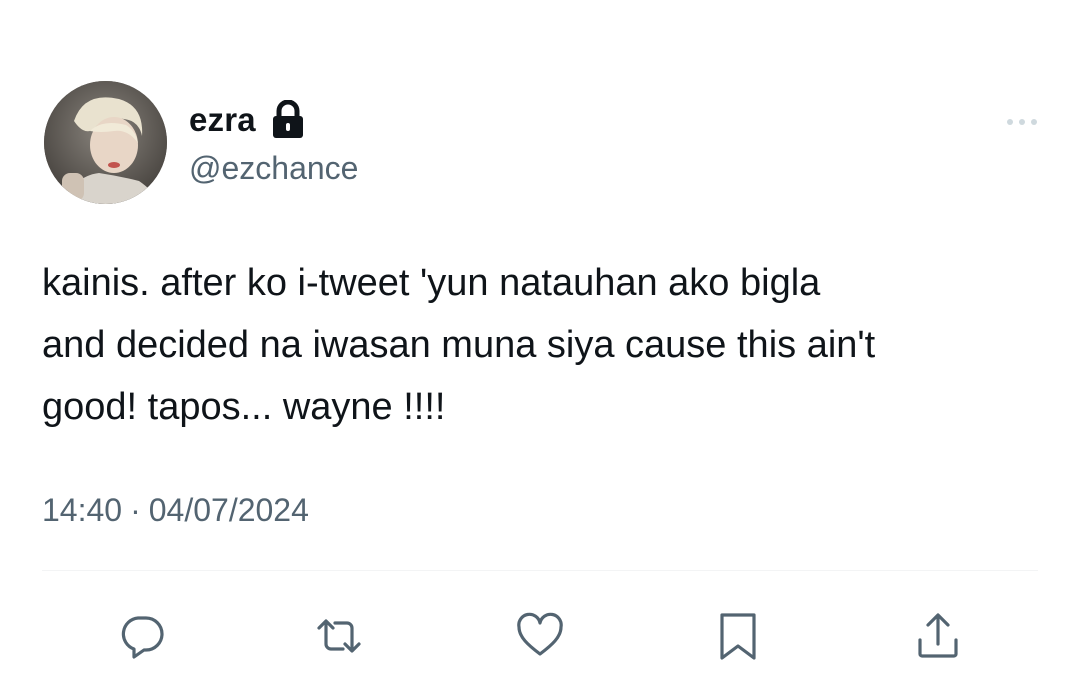 Image resolution: width=1080 pixels, height=685 pixels. I want to click on bookmark-button, so click(738, 636).